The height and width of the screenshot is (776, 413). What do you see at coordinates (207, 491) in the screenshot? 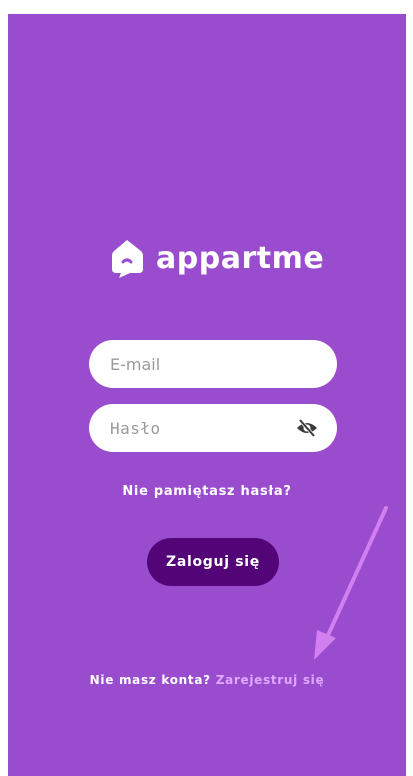
I see `forgot-password-link: Nie pamiętasz hasła?` at bounding box center [207, 491].